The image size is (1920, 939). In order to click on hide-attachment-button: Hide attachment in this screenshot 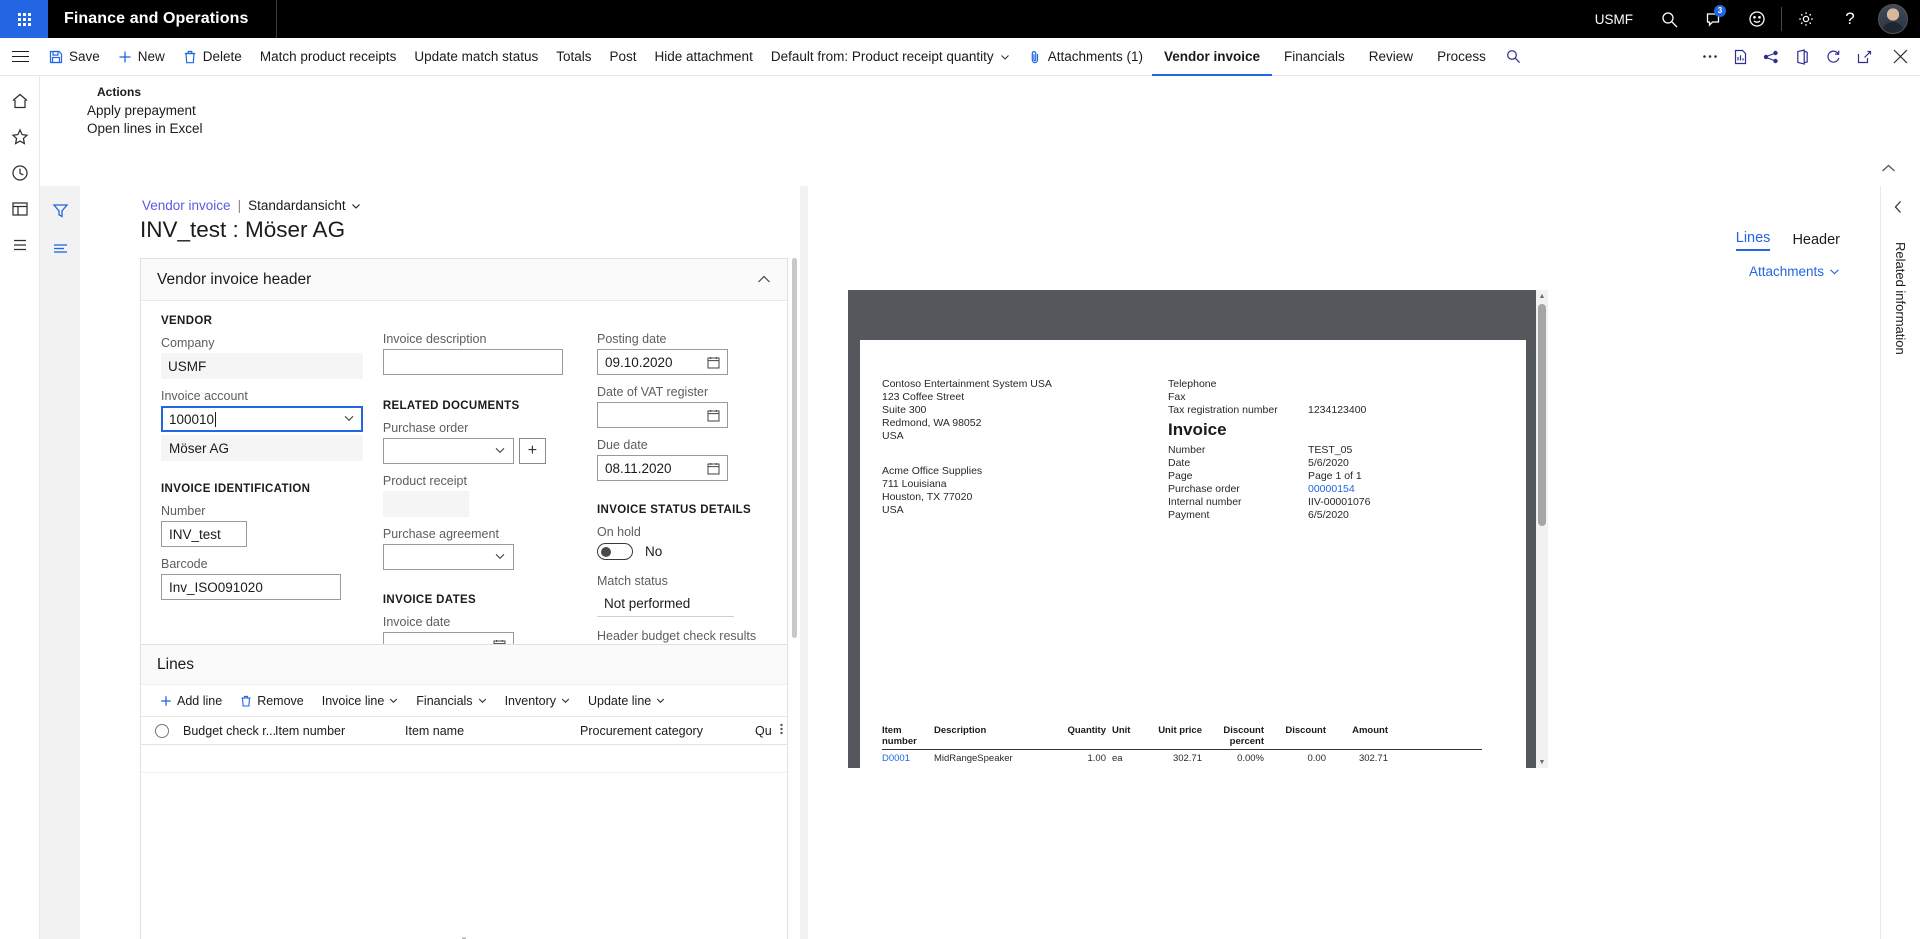, I will do `click(704, 57)`.